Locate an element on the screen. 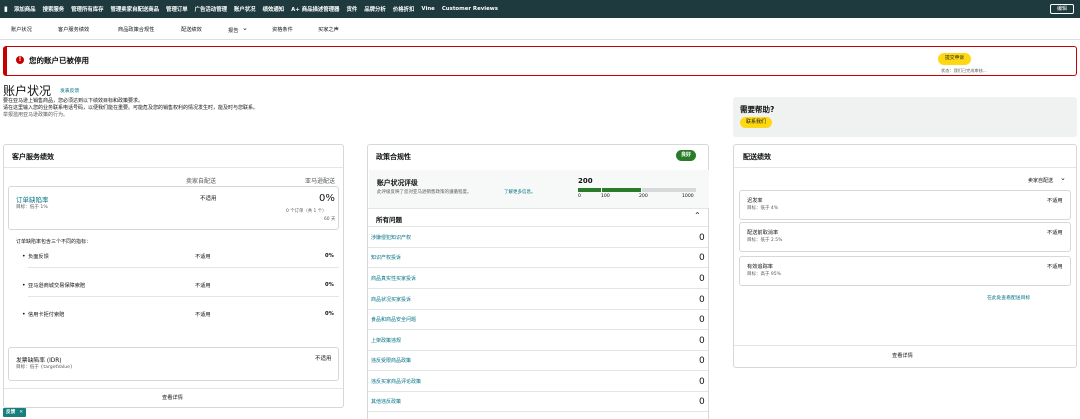  subnav-account-health: 账户状况 is located at coordinates (21, 29).